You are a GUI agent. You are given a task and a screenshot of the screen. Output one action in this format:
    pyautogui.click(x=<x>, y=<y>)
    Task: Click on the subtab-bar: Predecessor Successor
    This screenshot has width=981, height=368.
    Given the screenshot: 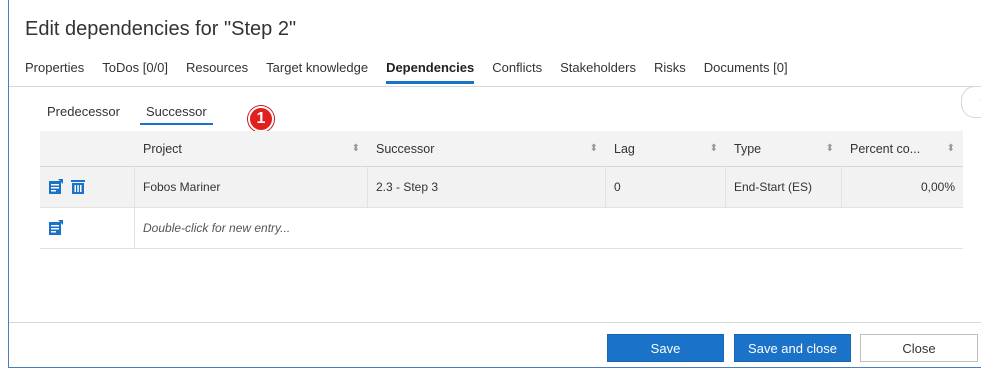 What is the action you would take?
    pyautogui.click(x=140, y=114)
    